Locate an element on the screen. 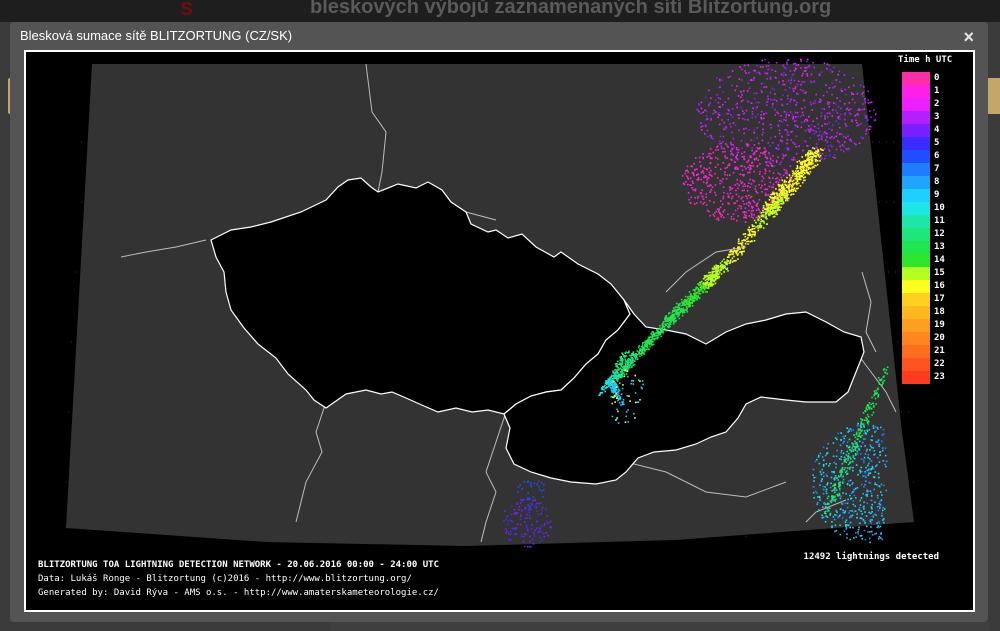  legend-label: 22 is located at coordinates (939, 364).